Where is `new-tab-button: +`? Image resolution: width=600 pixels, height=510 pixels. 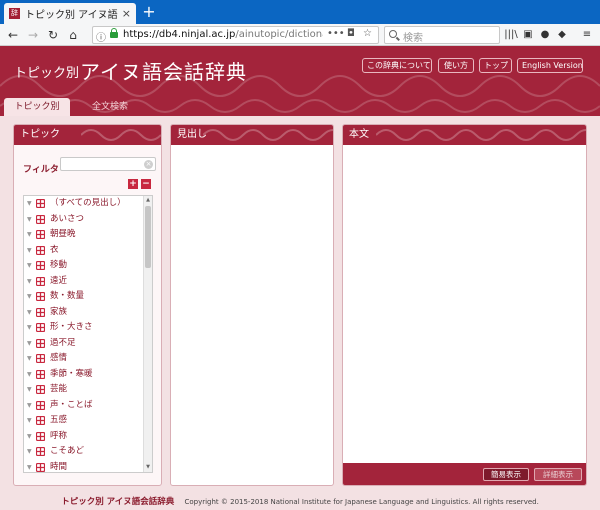 new-tab-button: + is located at coordinates (149, 12).